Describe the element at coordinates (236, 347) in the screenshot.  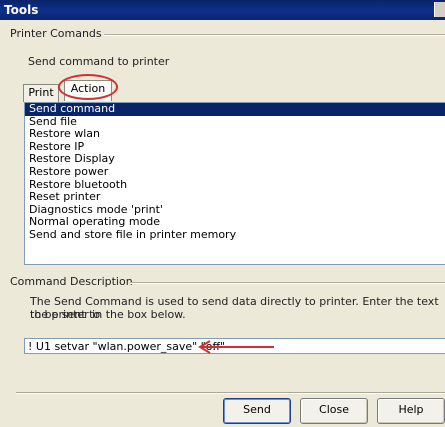
I see `arrow-annotation-icon` at that location.